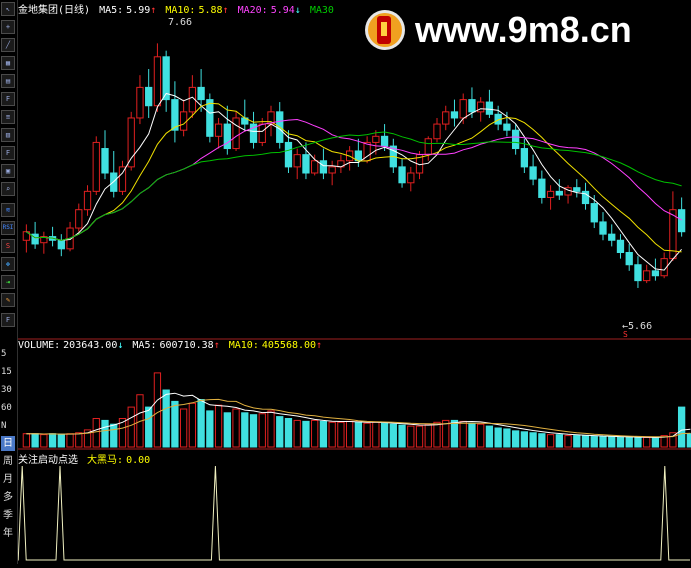  What do you see at coordinates (8, 63) in the screenshot?
I see `grid-tool-icon: ▦` at bounding box center [8, 63].